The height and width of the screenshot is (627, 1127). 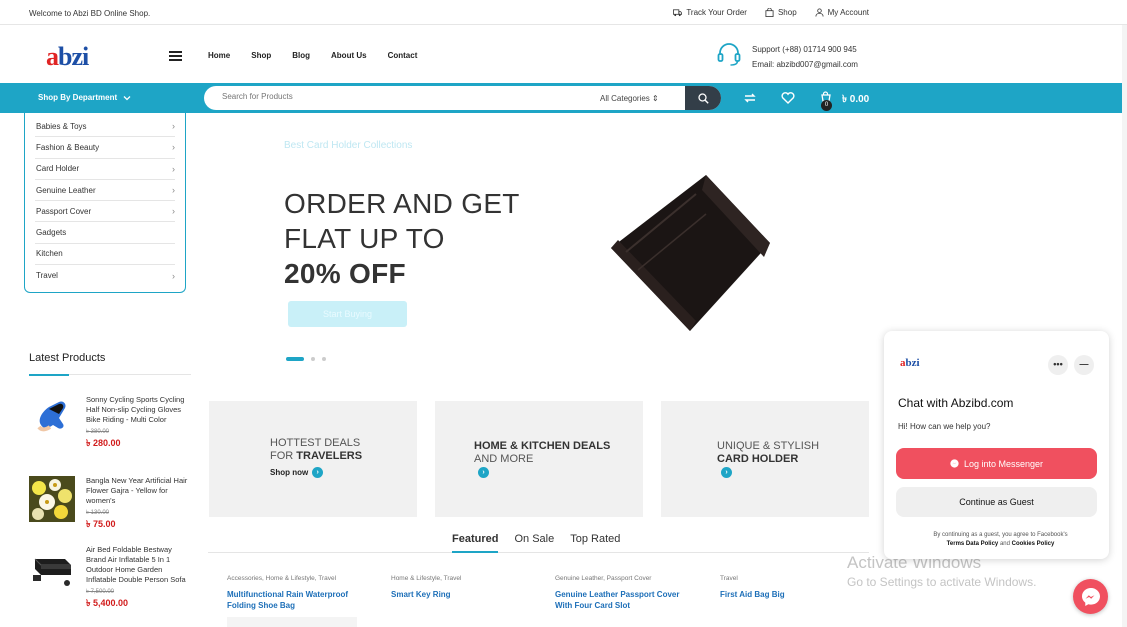 I want to click on category-label: Passport Cover, so click(x=64, y=211).